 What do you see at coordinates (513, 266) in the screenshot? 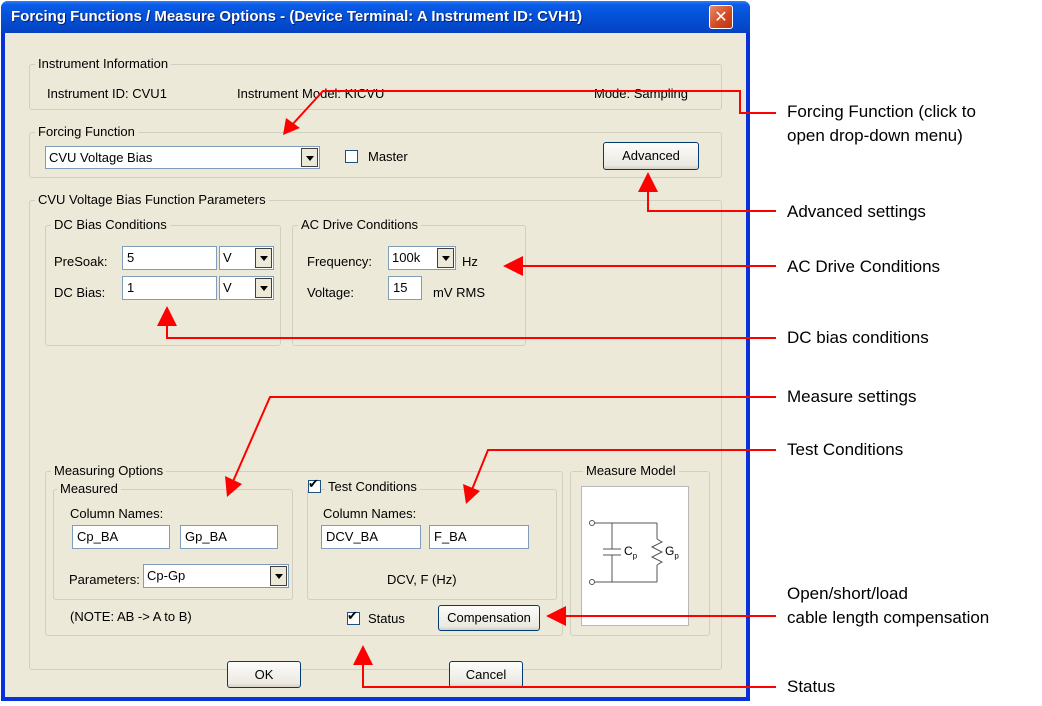
I see `arrowhead-ac-drive-icon` at bounding box center [513, 266].